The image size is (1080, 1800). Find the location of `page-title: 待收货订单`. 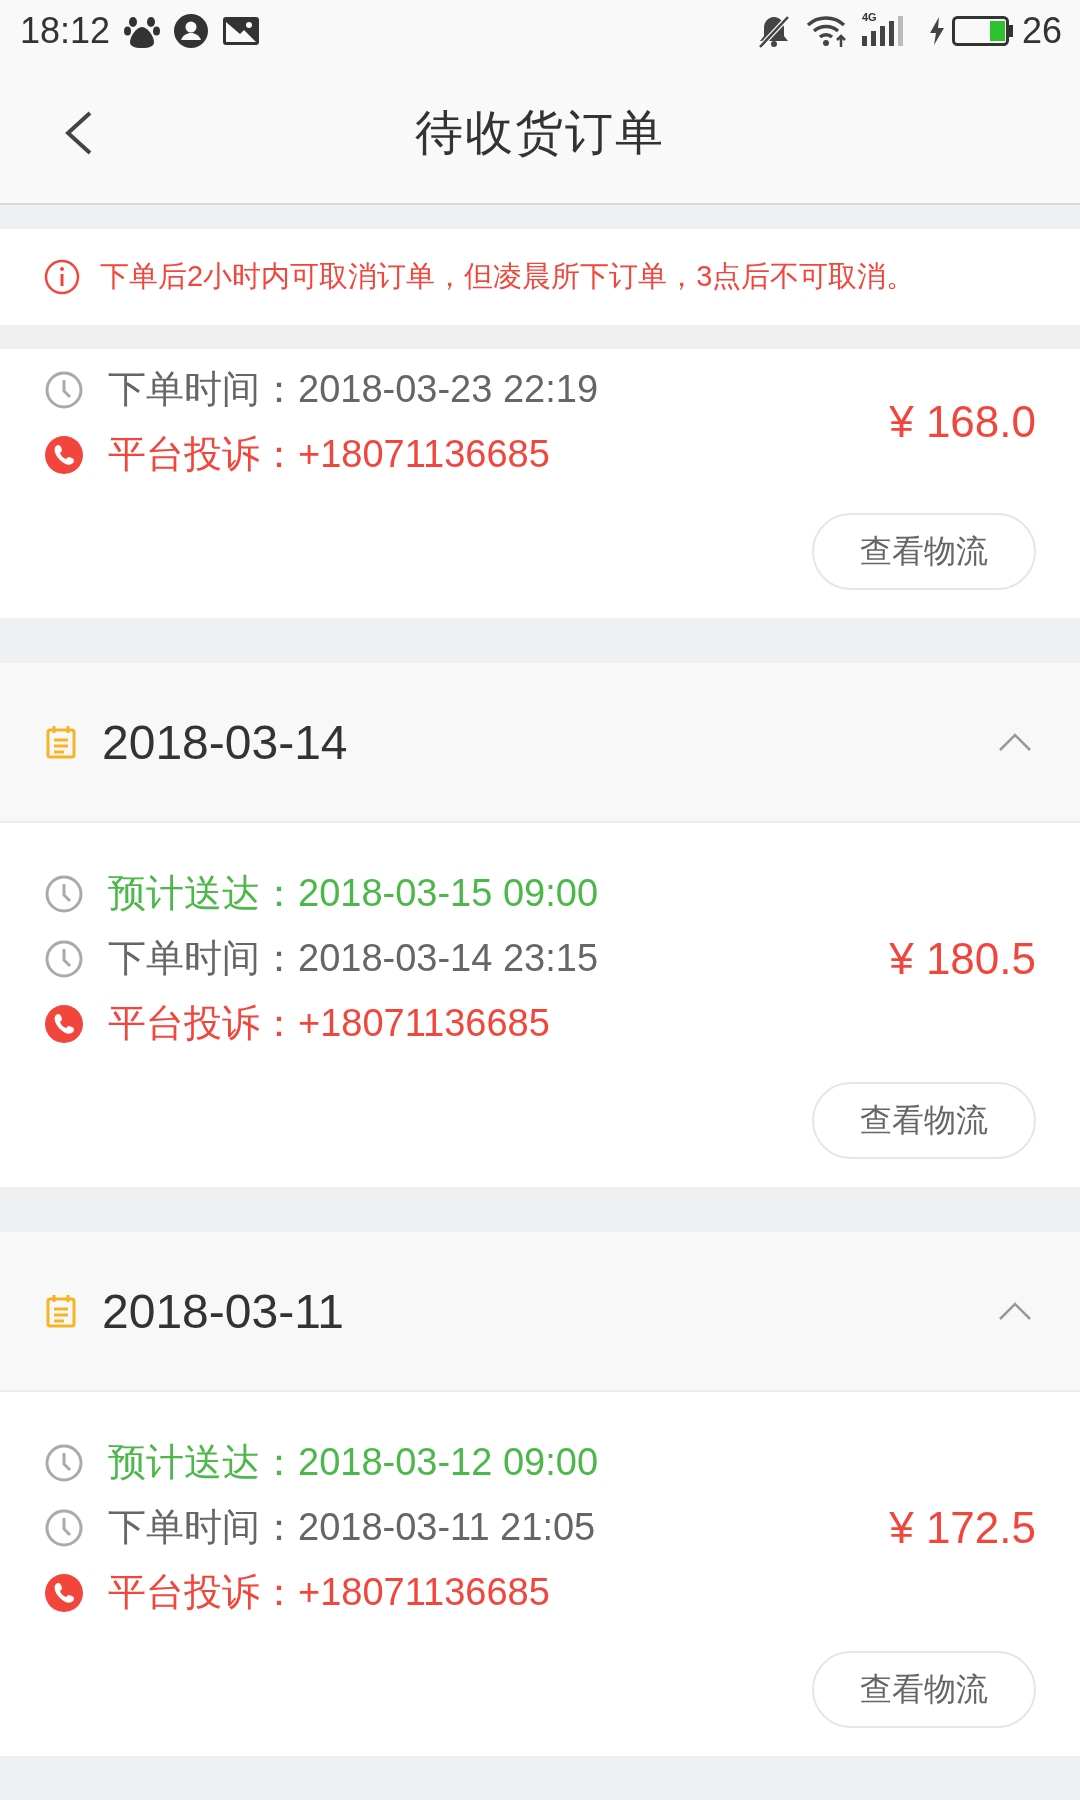

page-title: 待收货订单 is located at coordinates (540, 132).